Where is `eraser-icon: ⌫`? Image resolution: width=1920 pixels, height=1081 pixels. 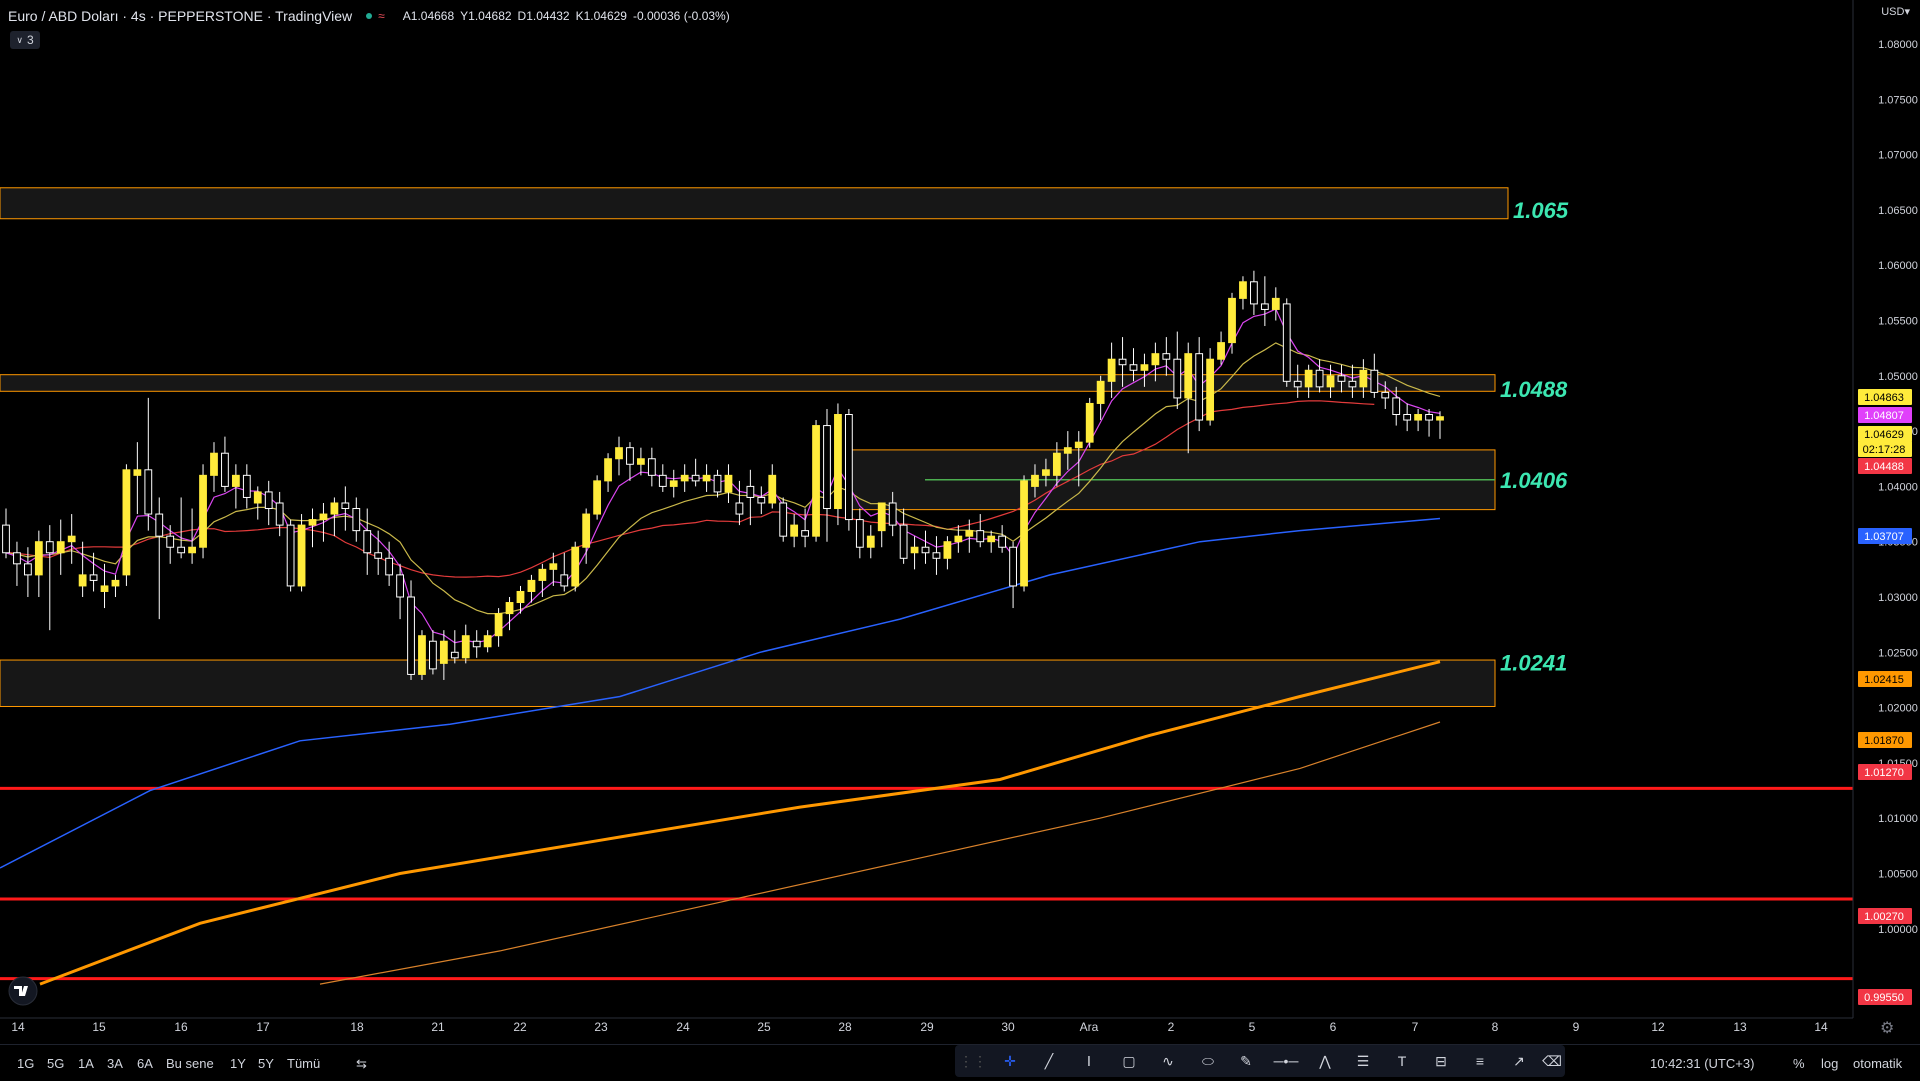 eraser-icon: ⌫ is located at coordinates (1552, 1061).